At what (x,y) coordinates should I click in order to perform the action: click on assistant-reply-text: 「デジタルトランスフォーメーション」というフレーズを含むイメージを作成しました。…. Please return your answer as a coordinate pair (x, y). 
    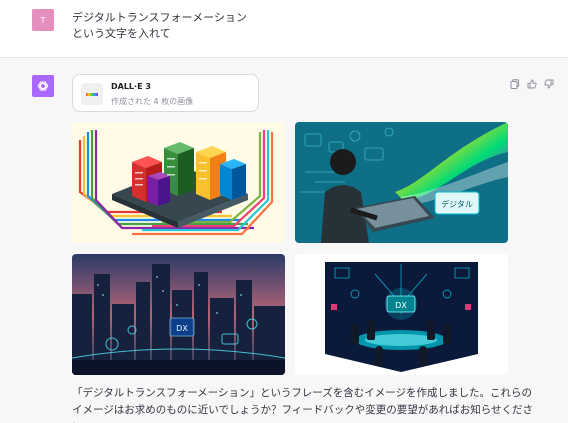
    Looking at the image, I should click on (303, 405).